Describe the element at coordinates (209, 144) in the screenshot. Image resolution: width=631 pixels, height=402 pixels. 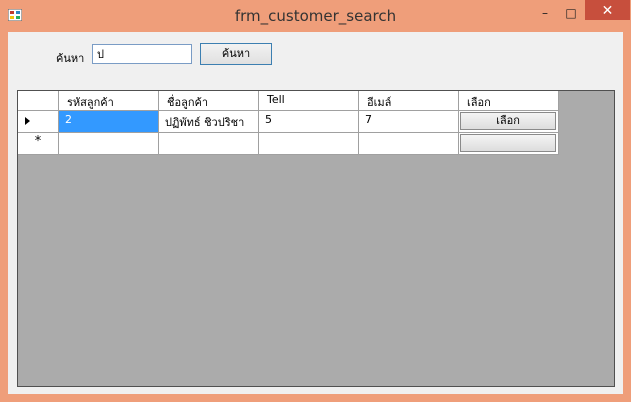
I see `new-row-cell-name` at that location.